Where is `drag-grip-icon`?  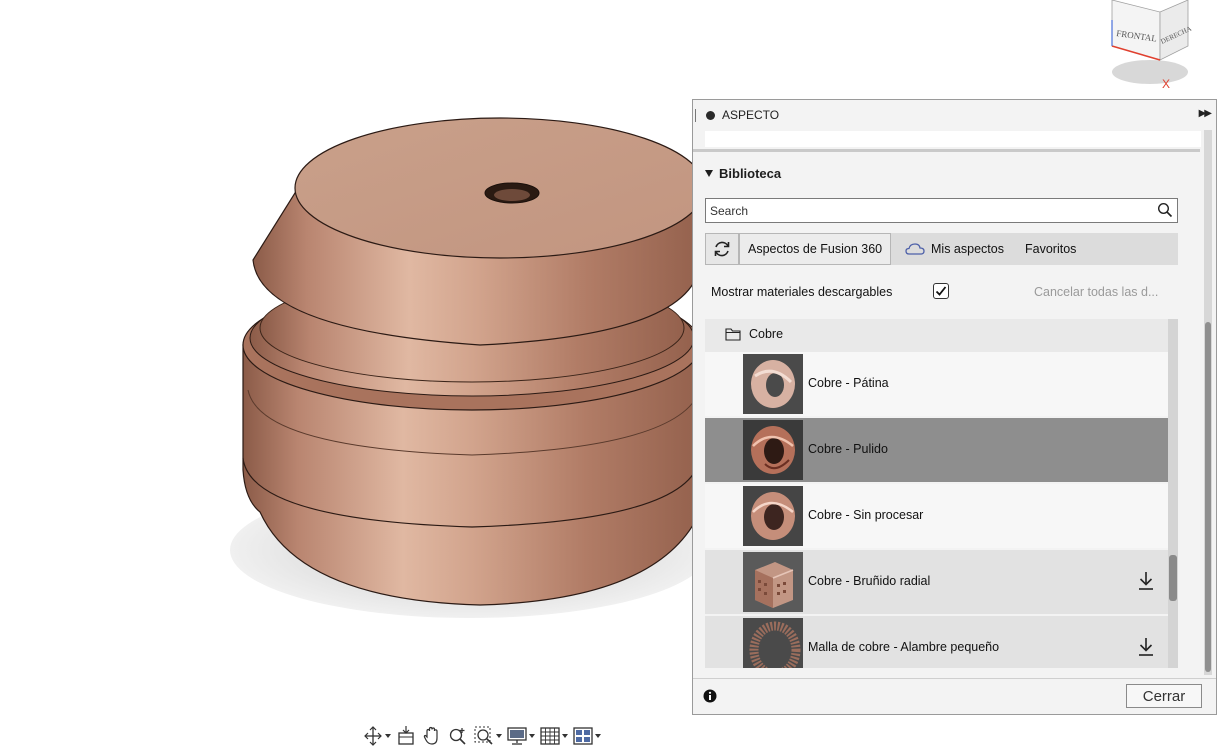
drag-grip-icon is located at coordinates (696, 115).